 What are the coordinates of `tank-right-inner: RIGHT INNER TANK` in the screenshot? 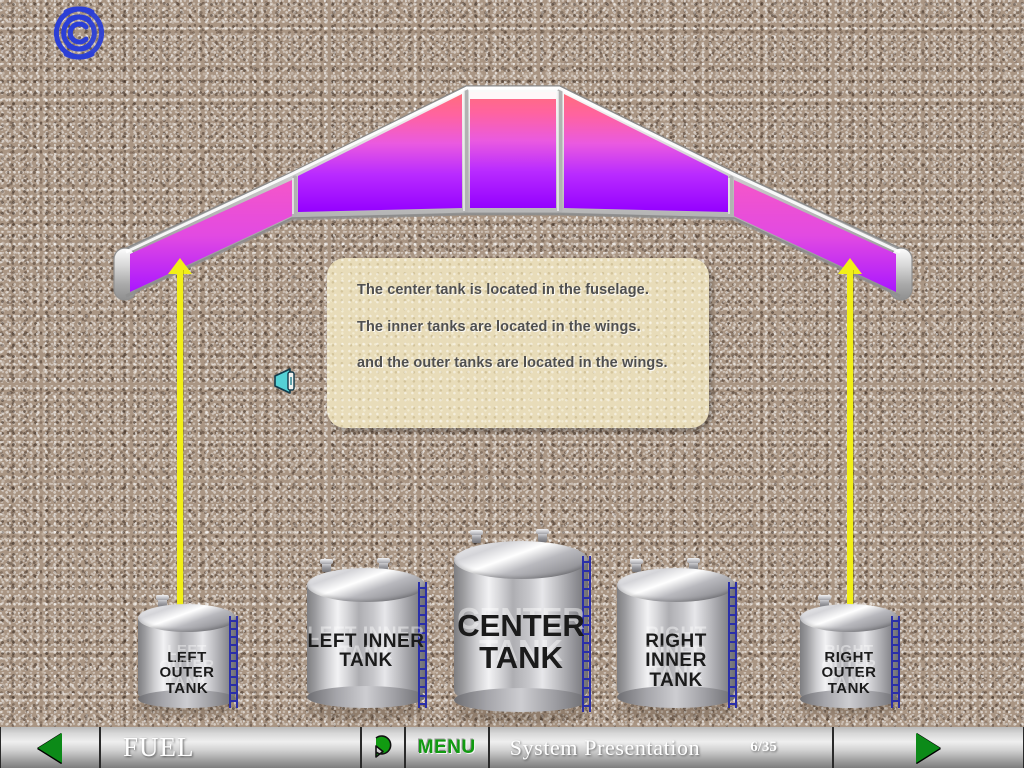 It's located at (677, 634).